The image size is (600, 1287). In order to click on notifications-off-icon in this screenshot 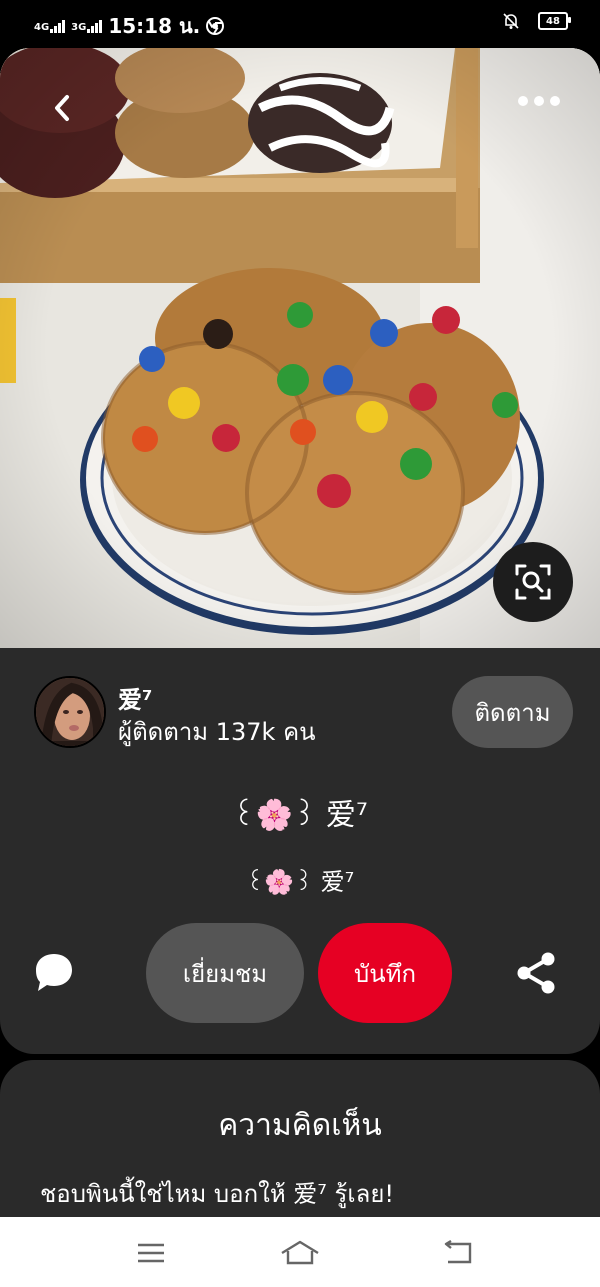, I will do `click(511, 21)`.